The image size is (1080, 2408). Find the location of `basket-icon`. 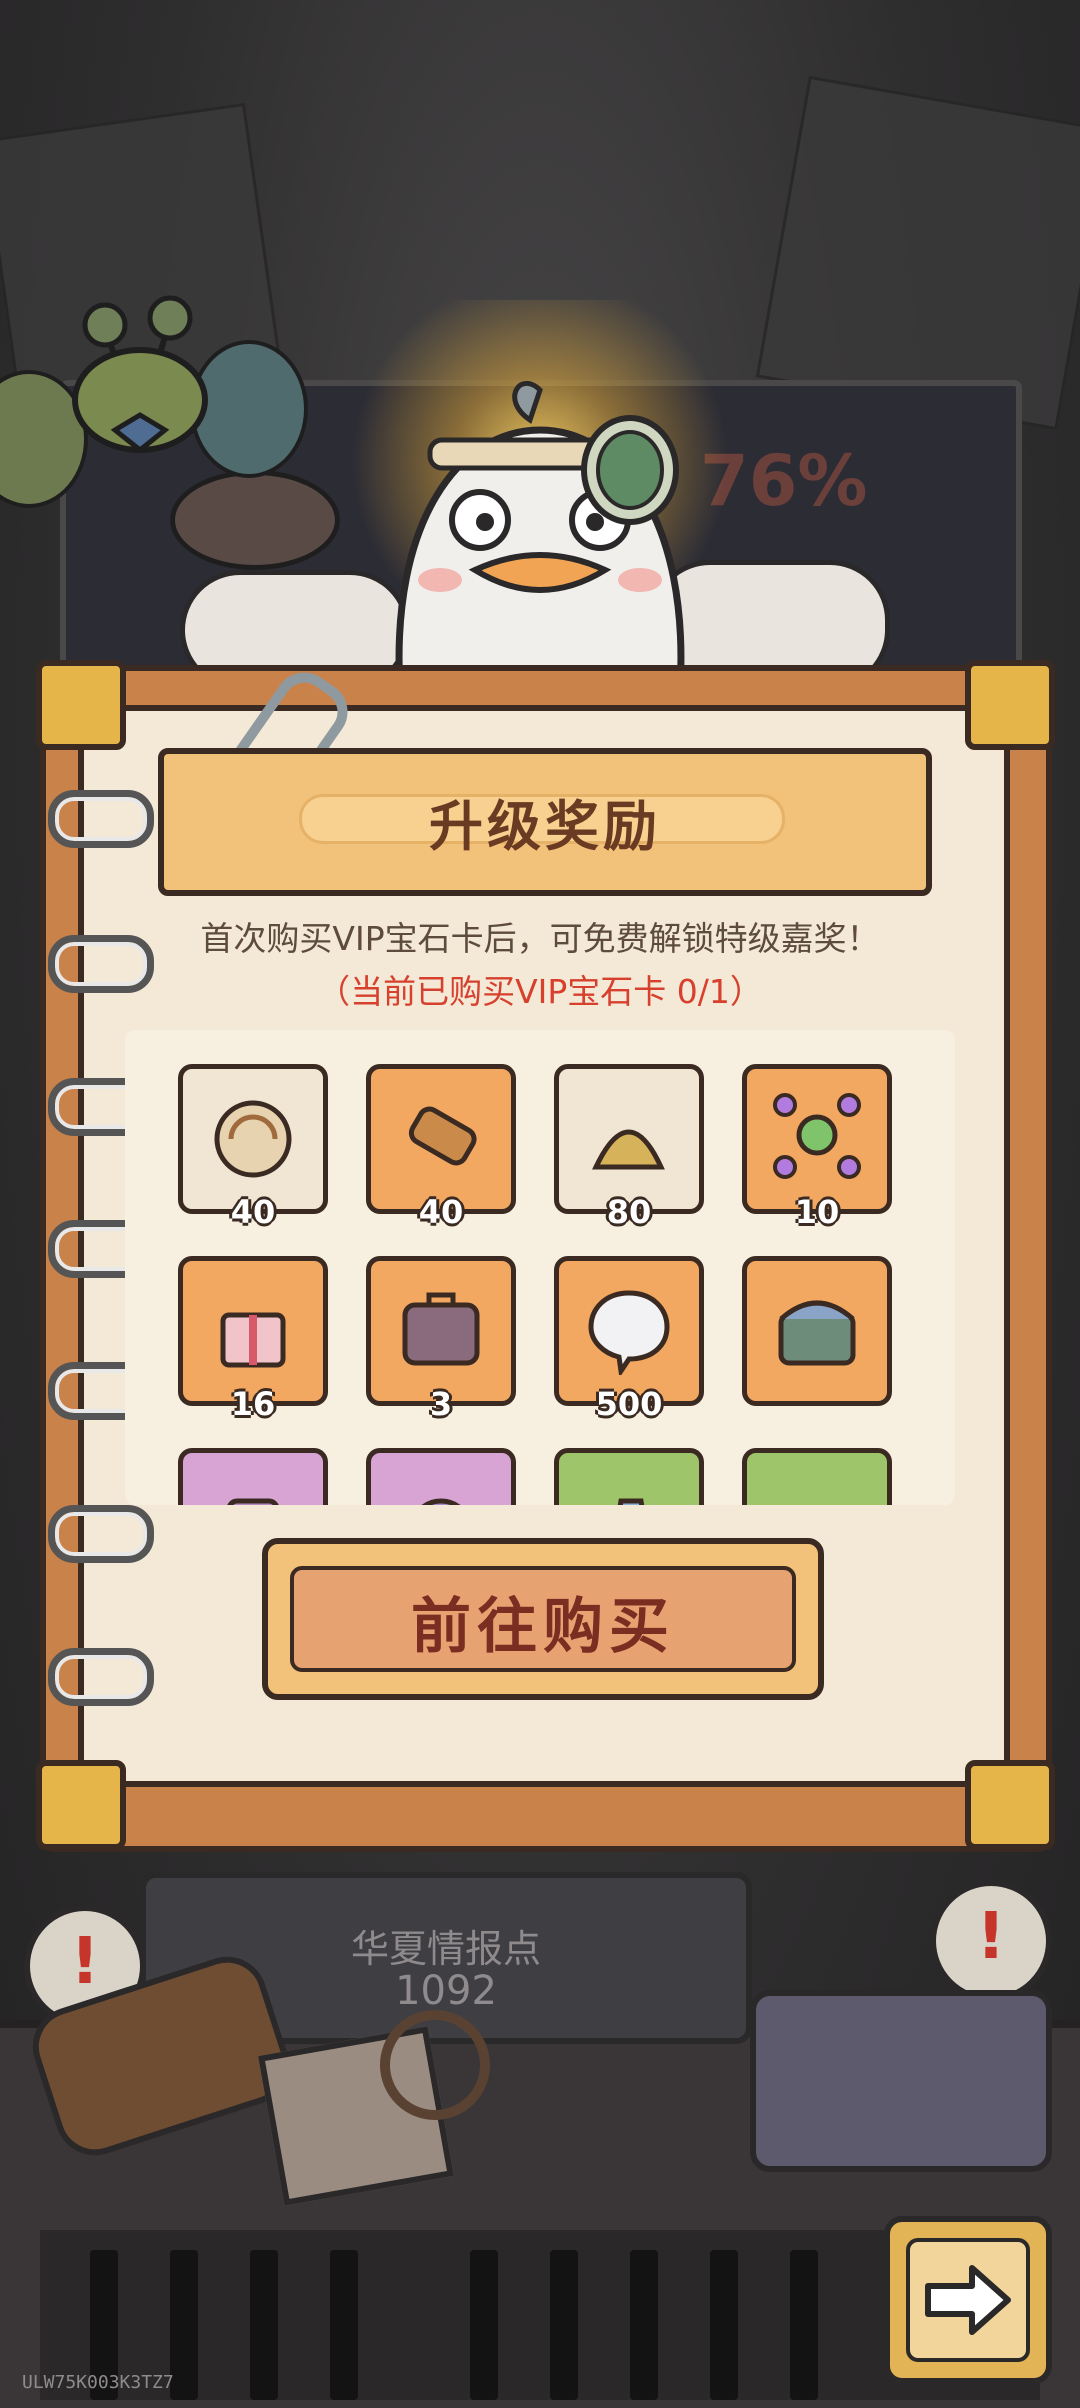

basket-icon is located at coordinates (901, 2081).